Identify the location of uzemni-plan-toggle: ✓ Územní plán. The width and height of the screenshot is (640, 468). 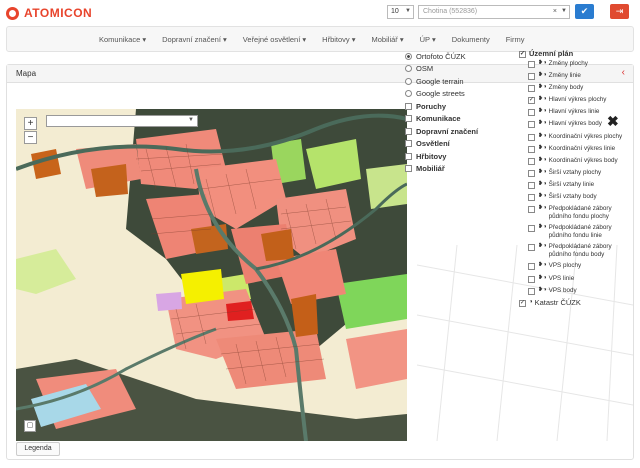
(573, 54).